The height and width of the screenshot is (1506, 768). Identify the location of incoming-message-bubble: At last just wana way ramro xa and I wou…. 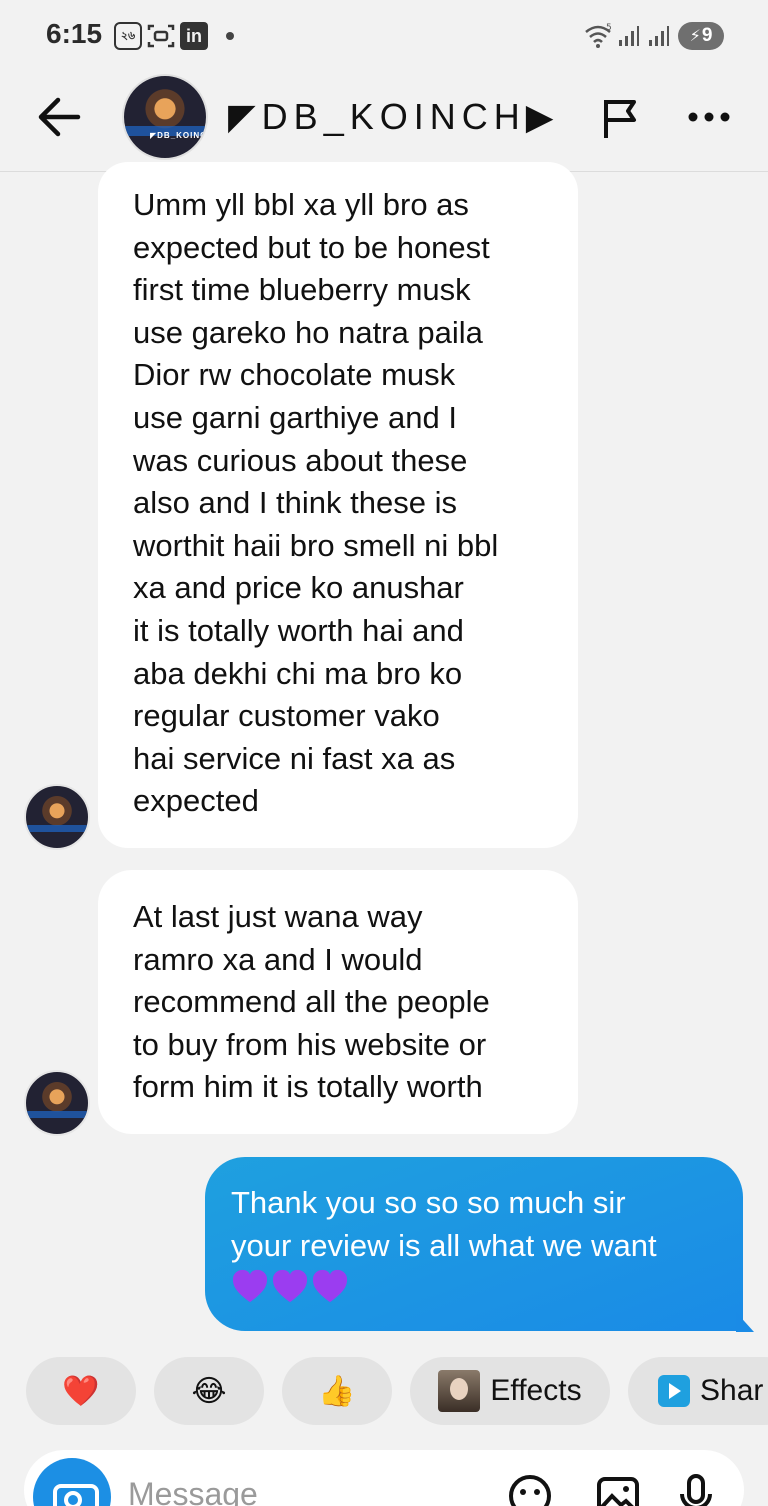
(338, 1002).